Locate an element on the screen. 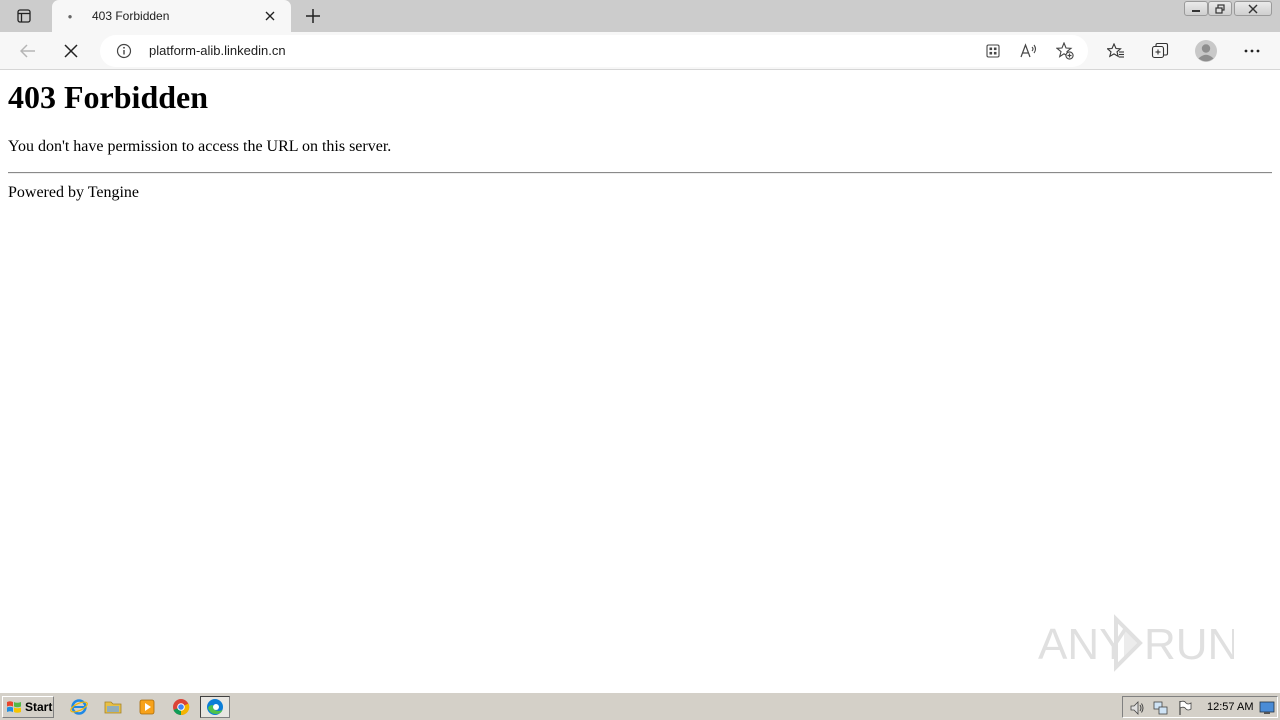  quicklaunch-internet-explorer is located at coordinates (79, 707).